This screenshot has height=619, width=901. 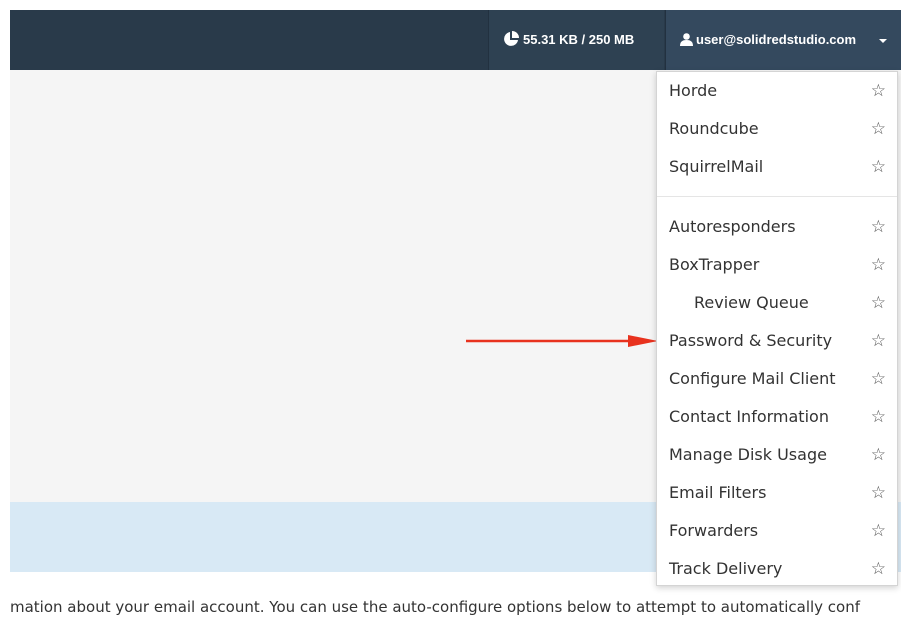 I want to click on menu-item-label: Password & Security, so click(x=751, y=340).